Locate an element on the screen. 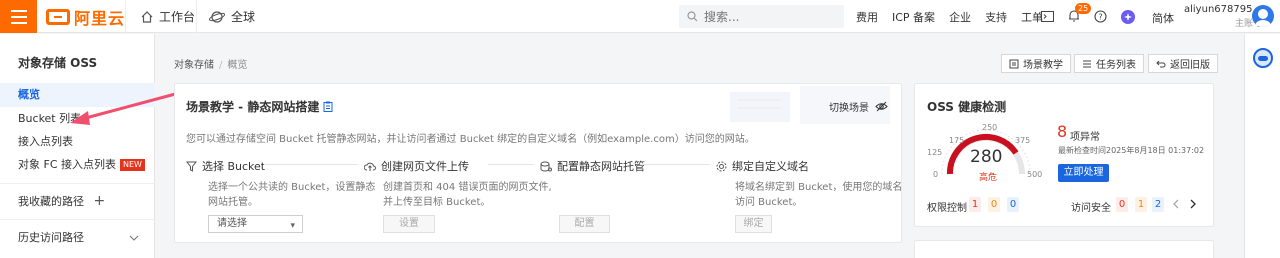 The image size is (1280, 258). back-old-version-button: 返回旧版 is located at coordinates (1183, 63).